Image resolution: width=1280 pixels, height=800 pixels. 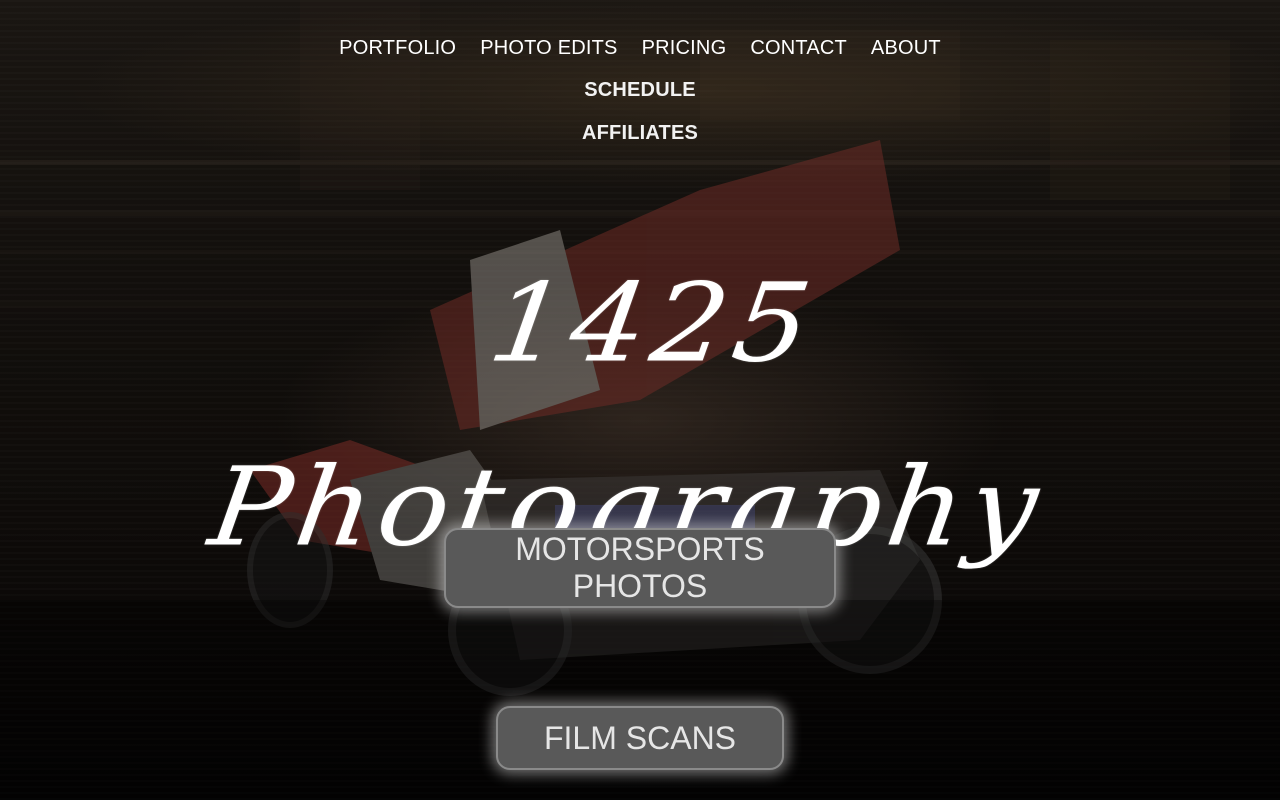 I want to click on motorsports-photos-button: MOTORSPORTS PHOTOS, so click(x=640, y=568).